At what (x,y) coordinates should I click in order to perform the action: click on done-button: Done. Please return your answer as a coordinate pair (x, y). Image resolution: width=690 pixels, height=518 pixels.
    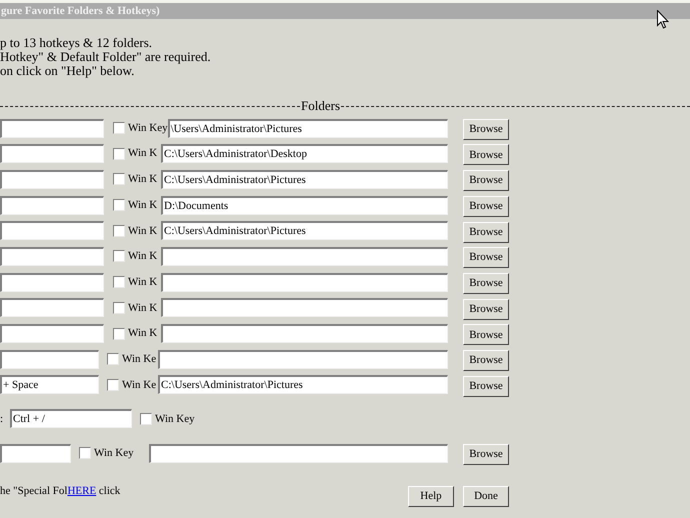
    Looking at the image, I should click on (486, 496).